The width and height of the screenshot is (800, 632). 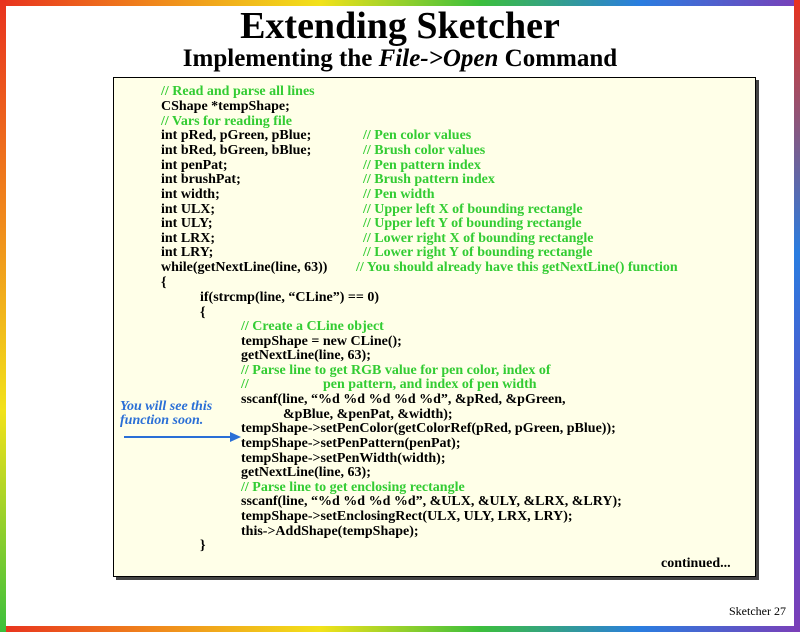 I want to click on code-line: int bRed, bGreen, bBlue;, so click(x=236, y=150).